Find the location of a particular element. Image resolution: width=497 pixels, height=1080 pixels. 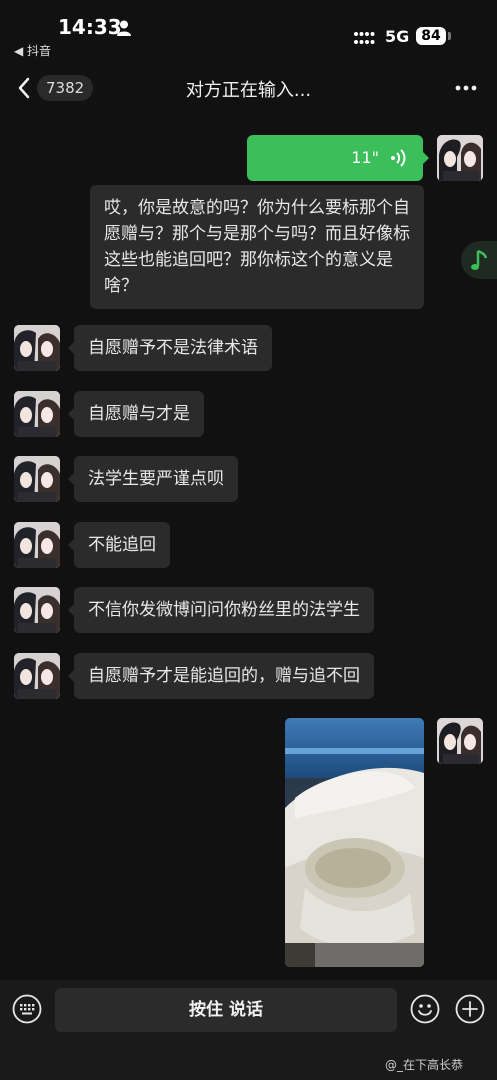

music-note-icon is located at coordinates (479, 259).